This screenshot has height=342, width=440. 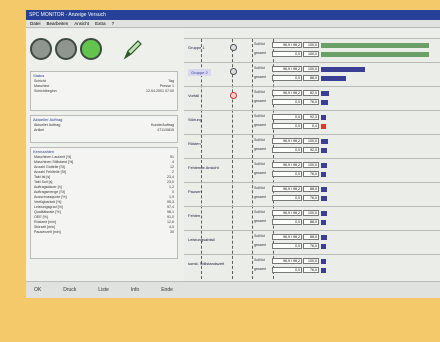 What do you see at coordinates (113, 23) in the screenshot?
I see `menu-item-4: ?` at bounding box center [113, 23].